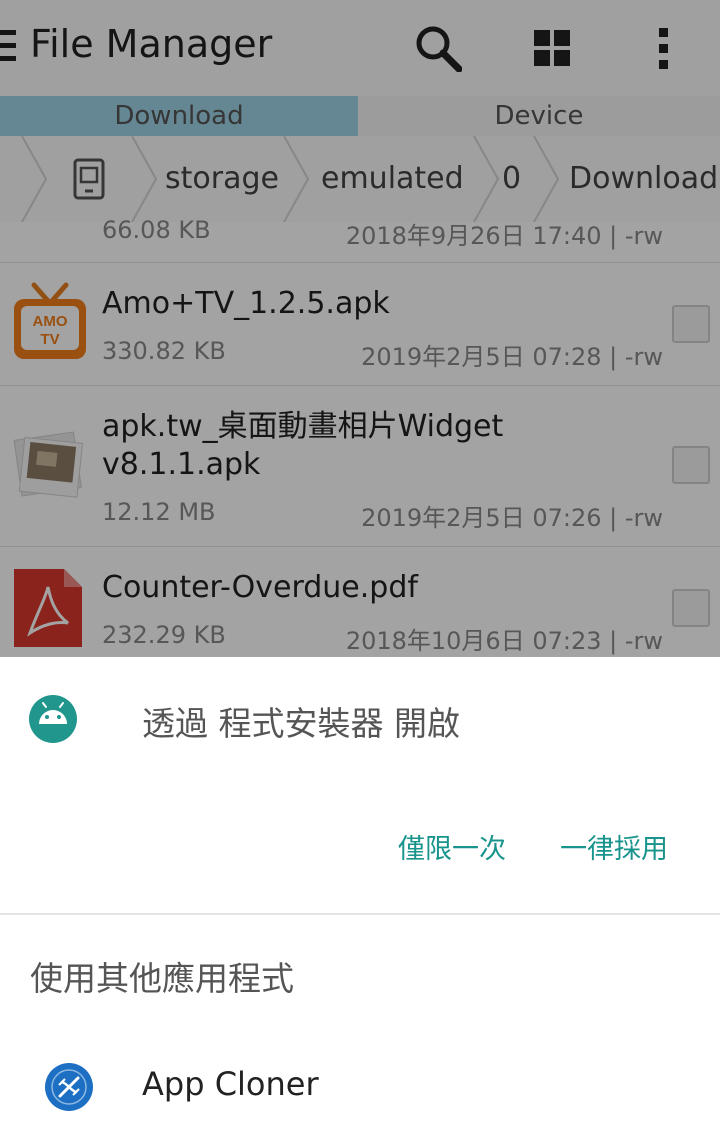 Image resolution: width=720 pixels, height=1135 pixels. What do you see at coordinates (301, 723) in the screenshot?
I see `open-with-title: 透過 程式安裝器 開啟` at bounding box center [301, 723].